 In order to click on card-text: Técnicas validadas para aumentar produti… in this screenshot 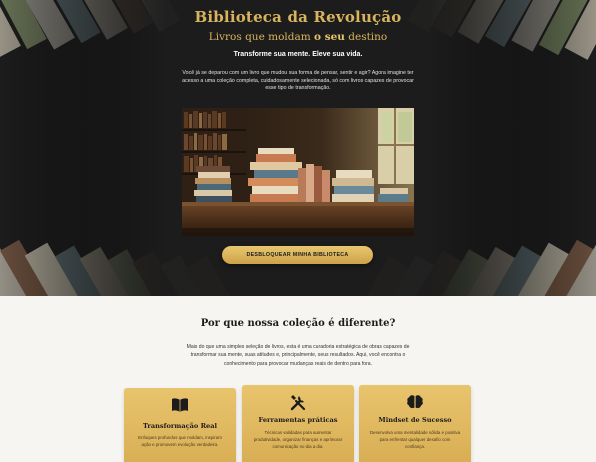, I will do `click(298, 439)`.